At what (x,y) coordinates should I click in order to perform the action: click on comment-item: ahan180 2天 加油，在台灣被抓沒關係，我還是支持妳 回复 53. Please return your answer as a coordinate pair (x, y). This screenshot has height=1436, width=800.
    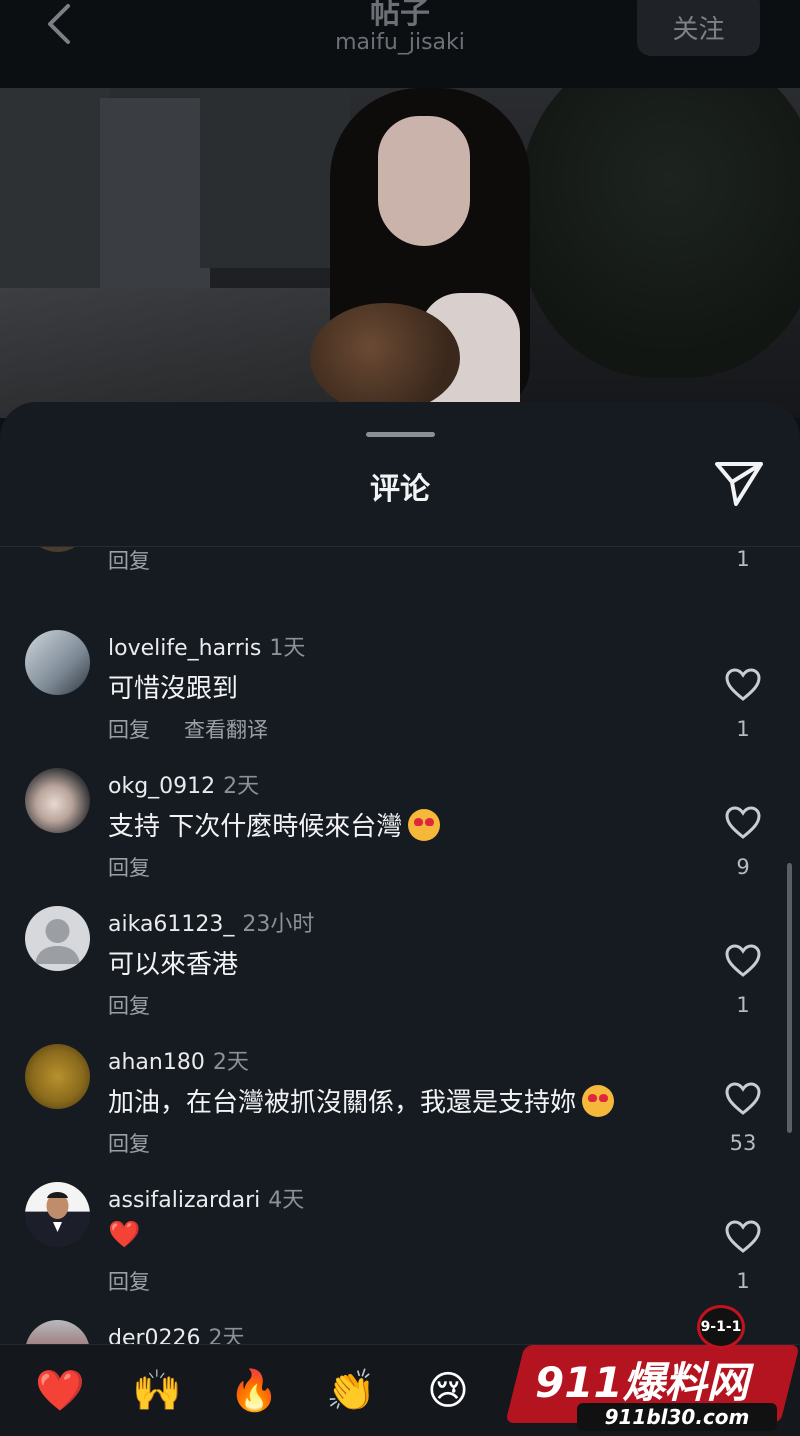
    Looking at the image, I should click on (400, 1113).